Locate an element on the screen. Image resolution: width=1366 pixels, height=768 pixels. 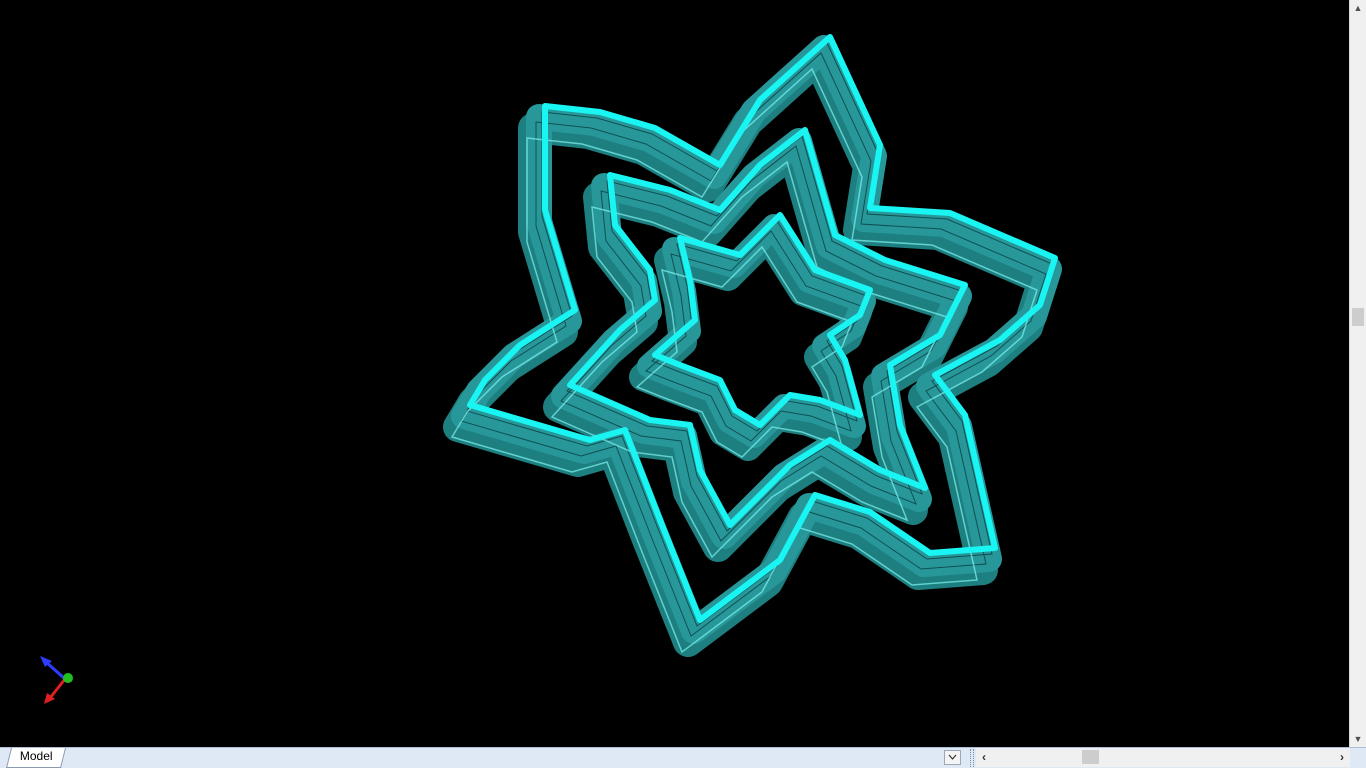
vertical-scroll-thumb is located at coordinates (1358, 317).